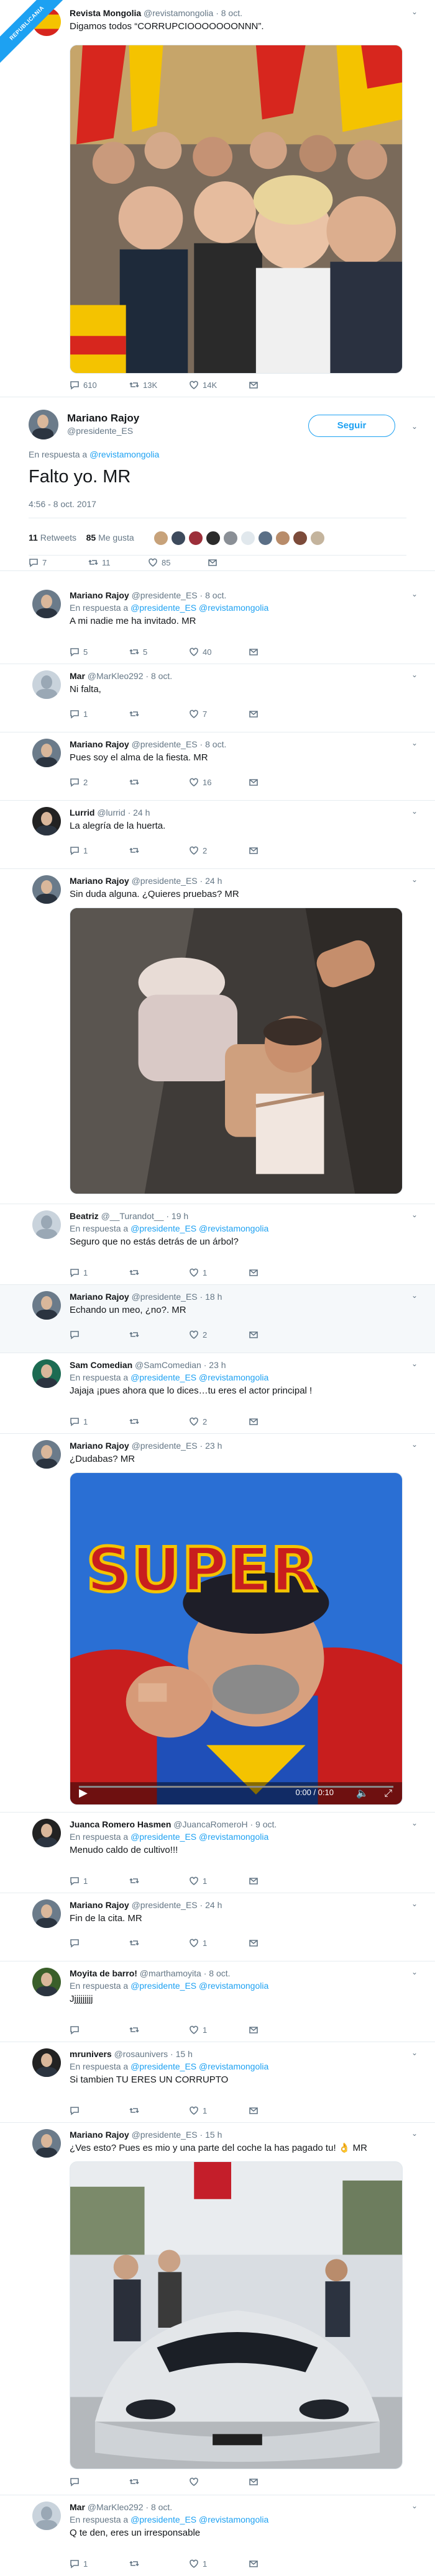 Image resolution: width=435 pixels, height=2576 pixels. Describe the element at coordinates (266, 1824) in the screenshot. I see `tweet-date: 9 oct.` at that location.